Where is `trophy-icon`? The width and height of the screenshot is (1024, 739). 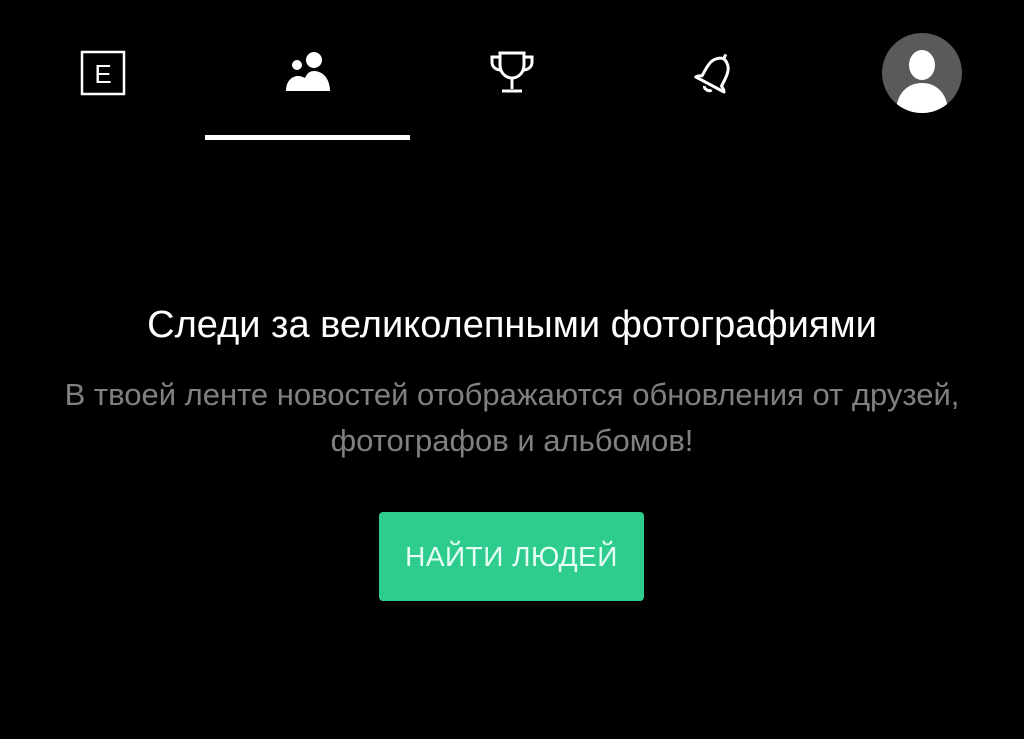 trophy-icon is located at coordinates (512, 72).